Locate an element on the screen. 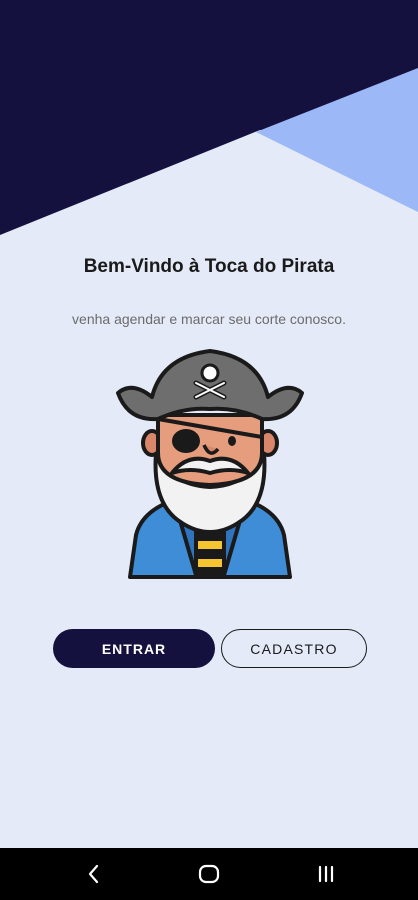 This screenshot has width=418, height=900. recents-icon is located at coordinates (326, 874).